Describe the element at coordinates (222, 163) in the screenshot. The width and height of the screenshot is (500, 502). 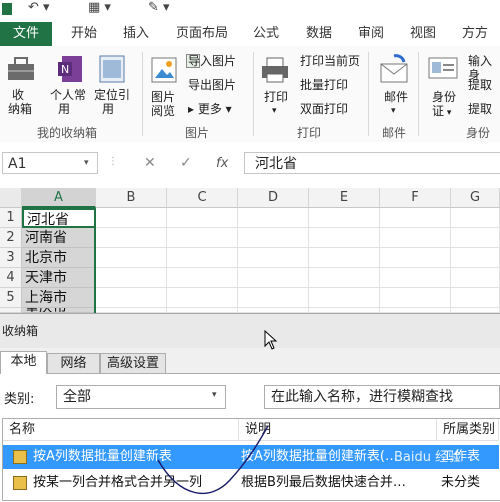
I see `insert-function-button: fx` at that location.